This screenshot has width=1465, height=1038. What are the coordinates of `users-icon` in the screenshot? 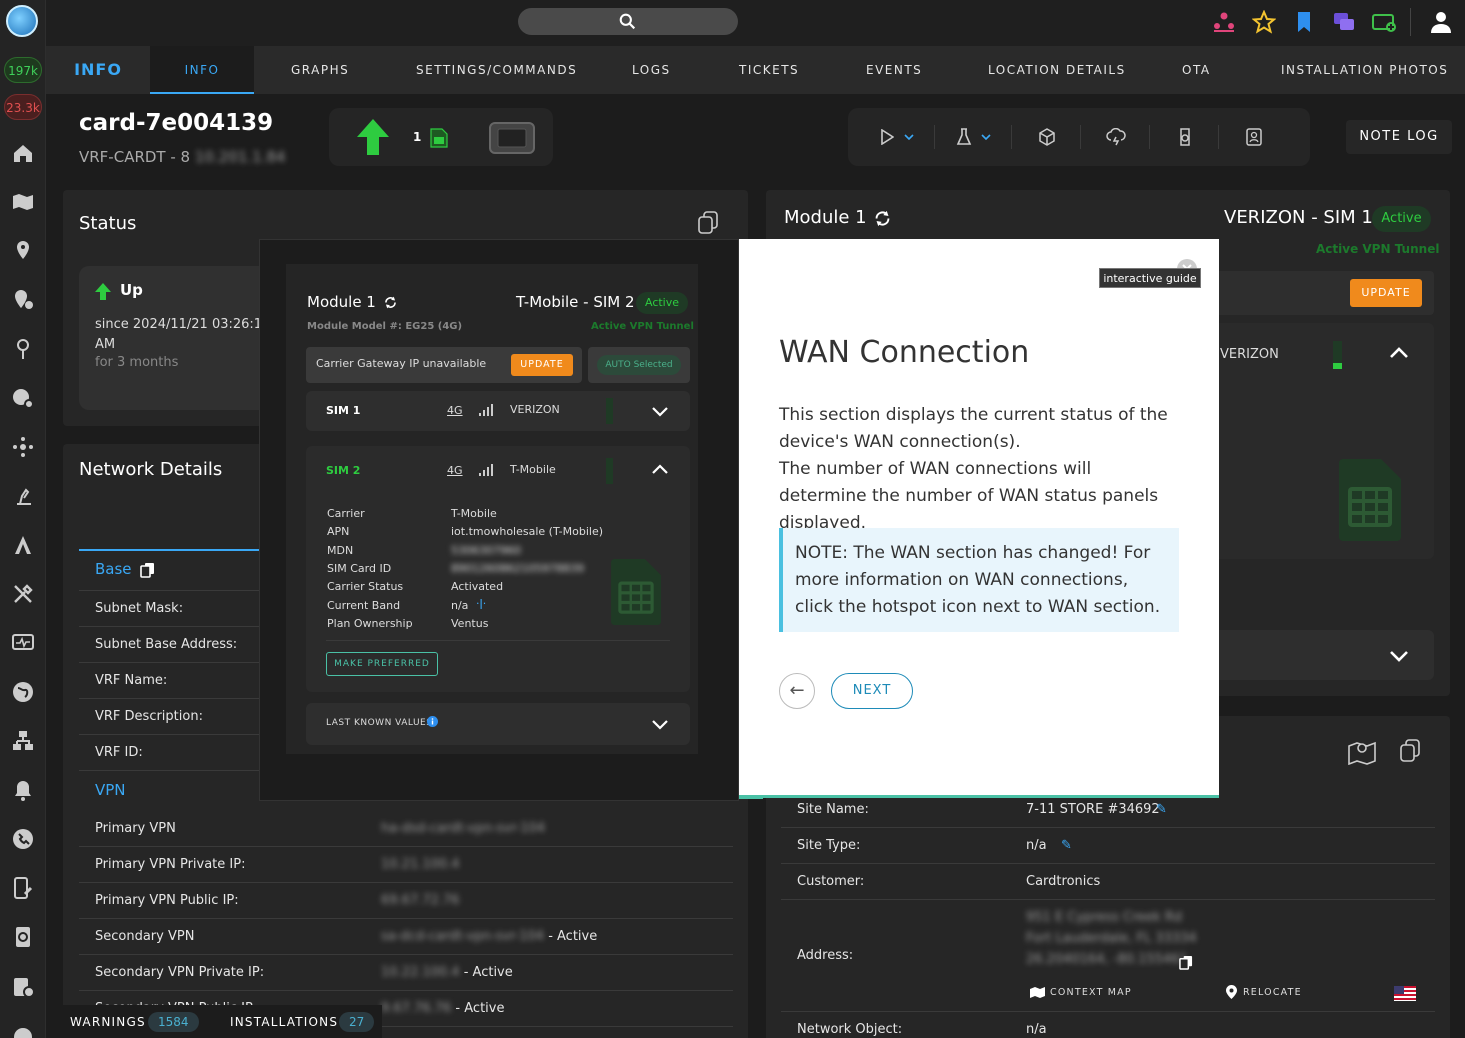 It's located at (1224, 22).